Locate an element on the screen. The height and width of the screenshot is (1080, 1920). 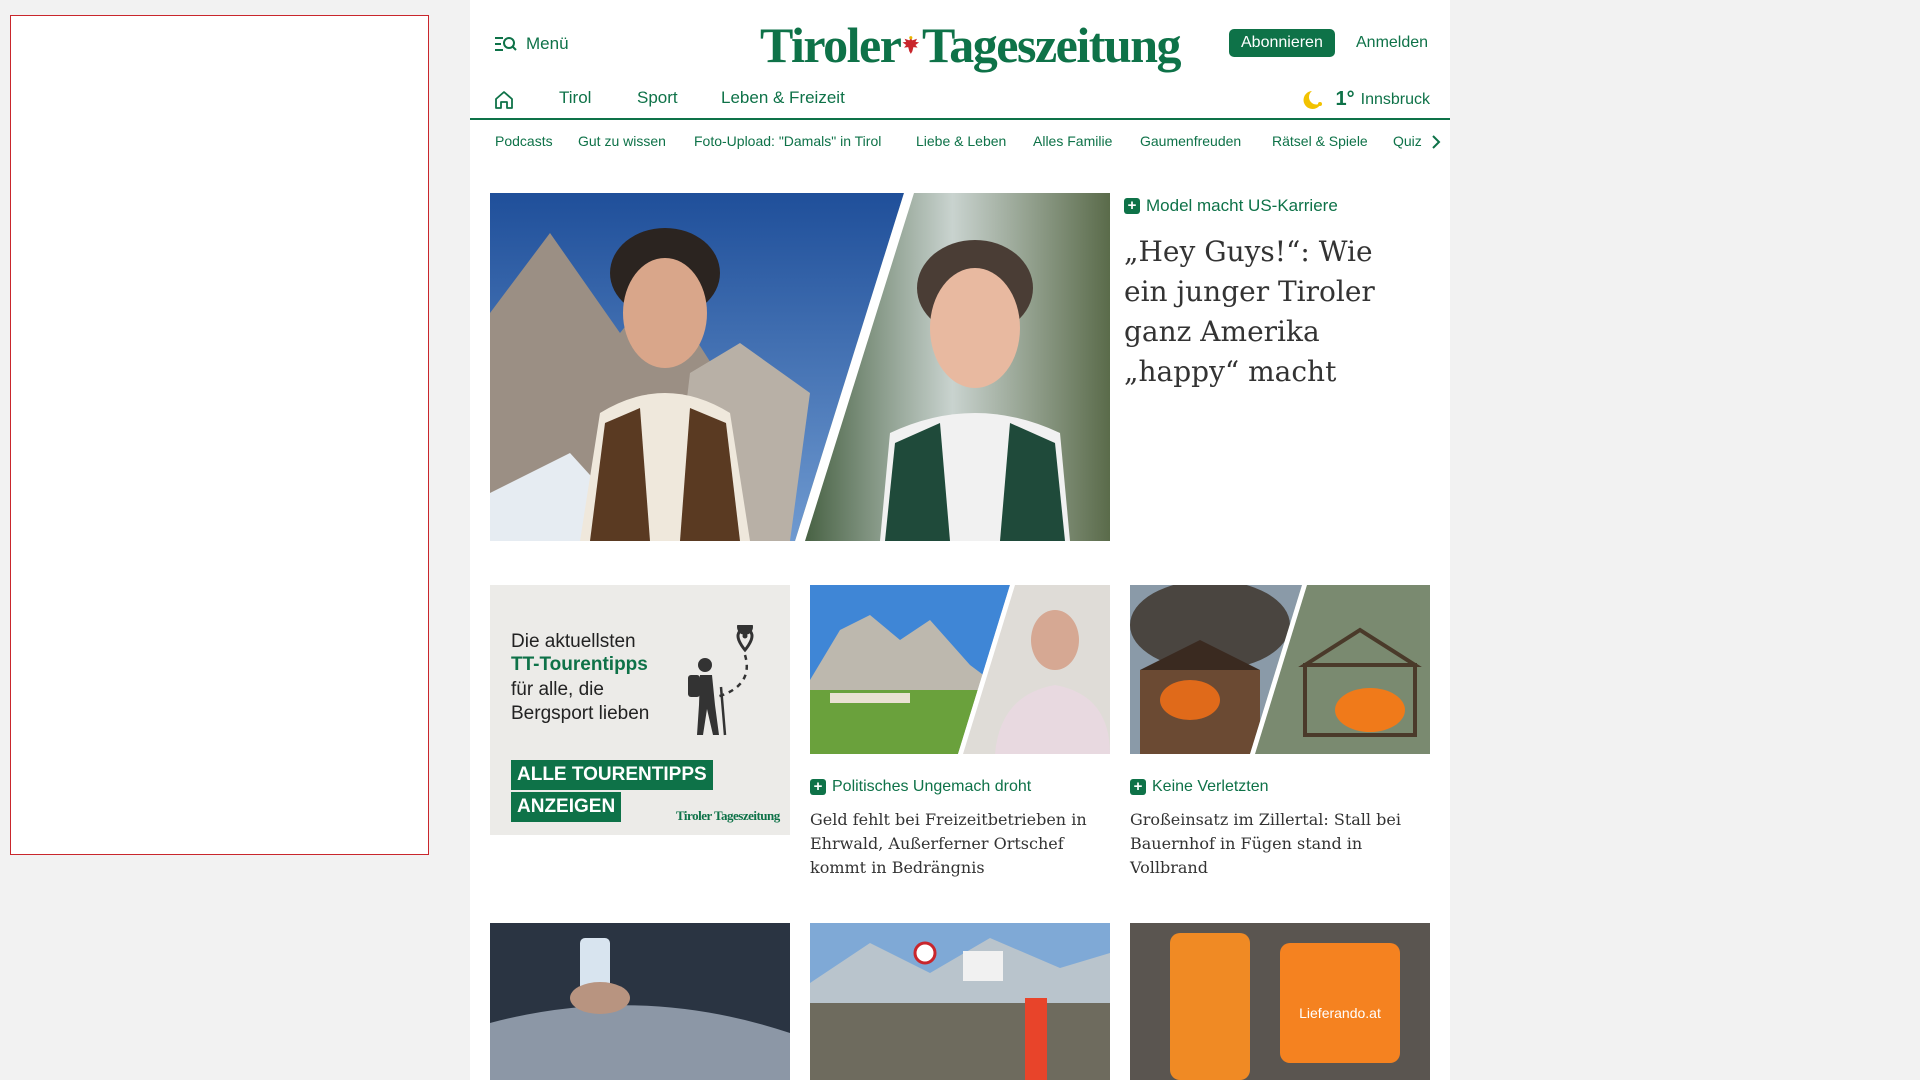
subnav-item-podcasts: Podcasts is located at coordinates (524, 141).